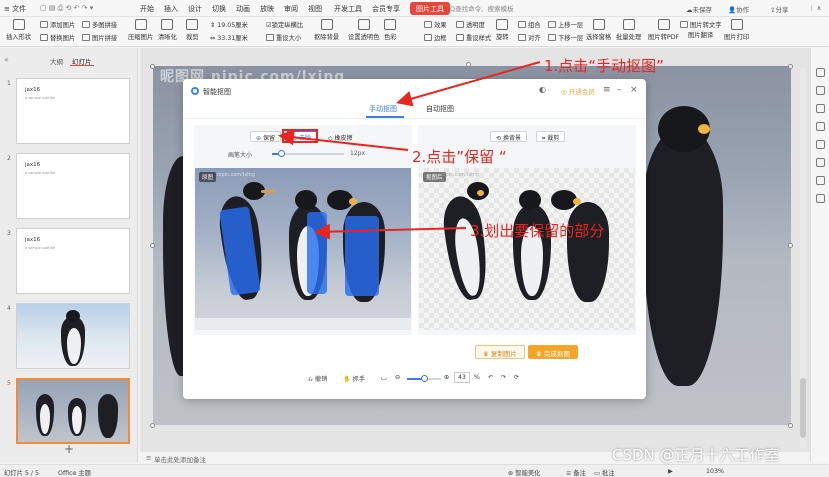 The image size is (829, 477). I want to click on right-toolbar, so click(819, 255).